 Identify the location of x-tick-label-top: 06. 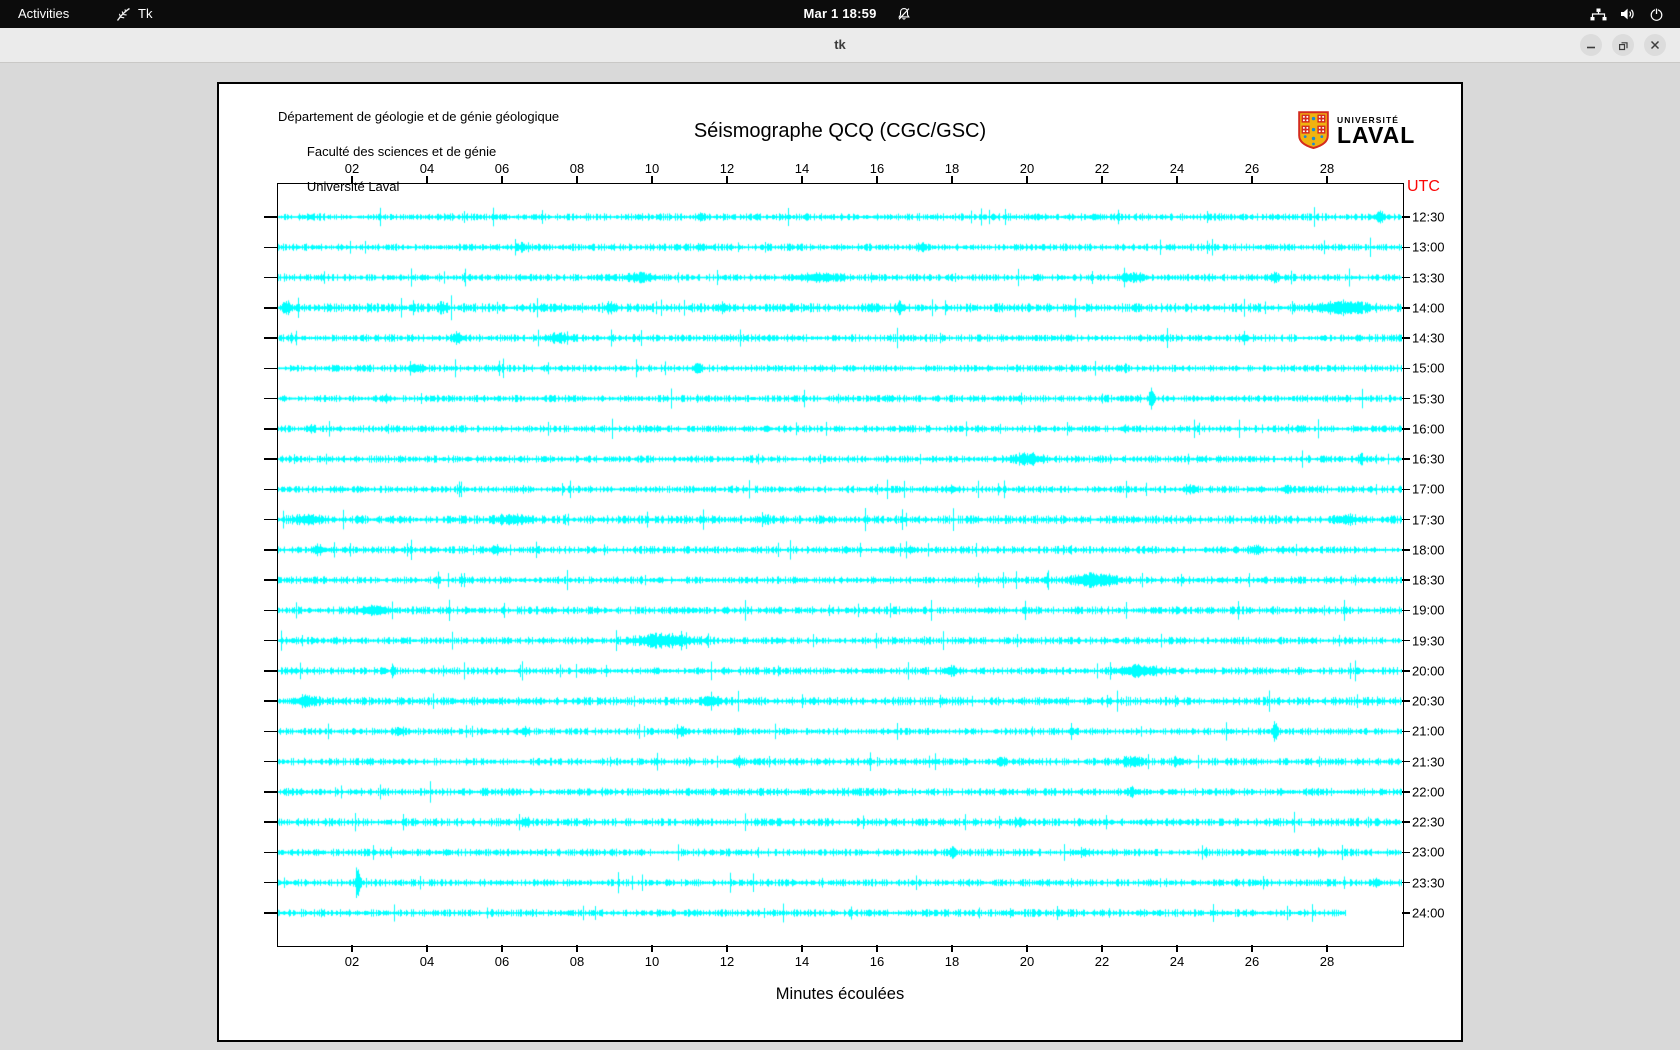
(502, 168).